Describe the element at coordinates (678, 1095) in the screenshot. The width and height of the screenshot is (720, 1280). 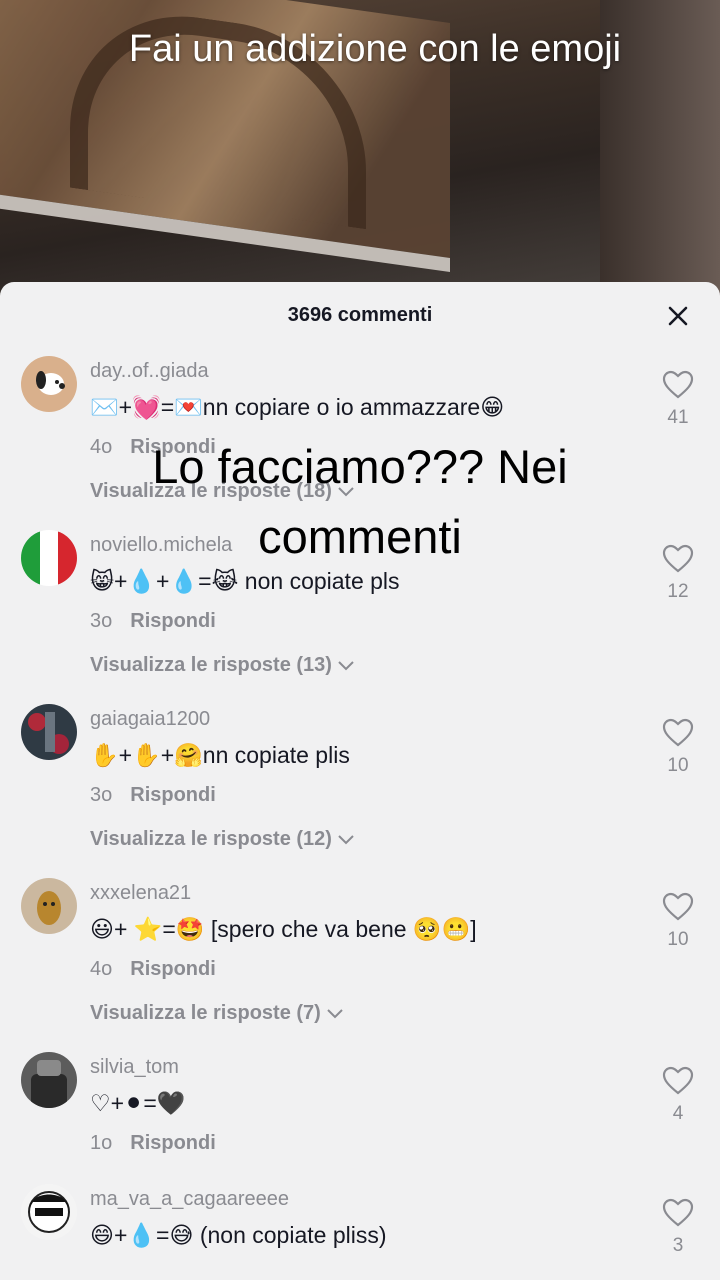
I see `like-button: 4` at that location.